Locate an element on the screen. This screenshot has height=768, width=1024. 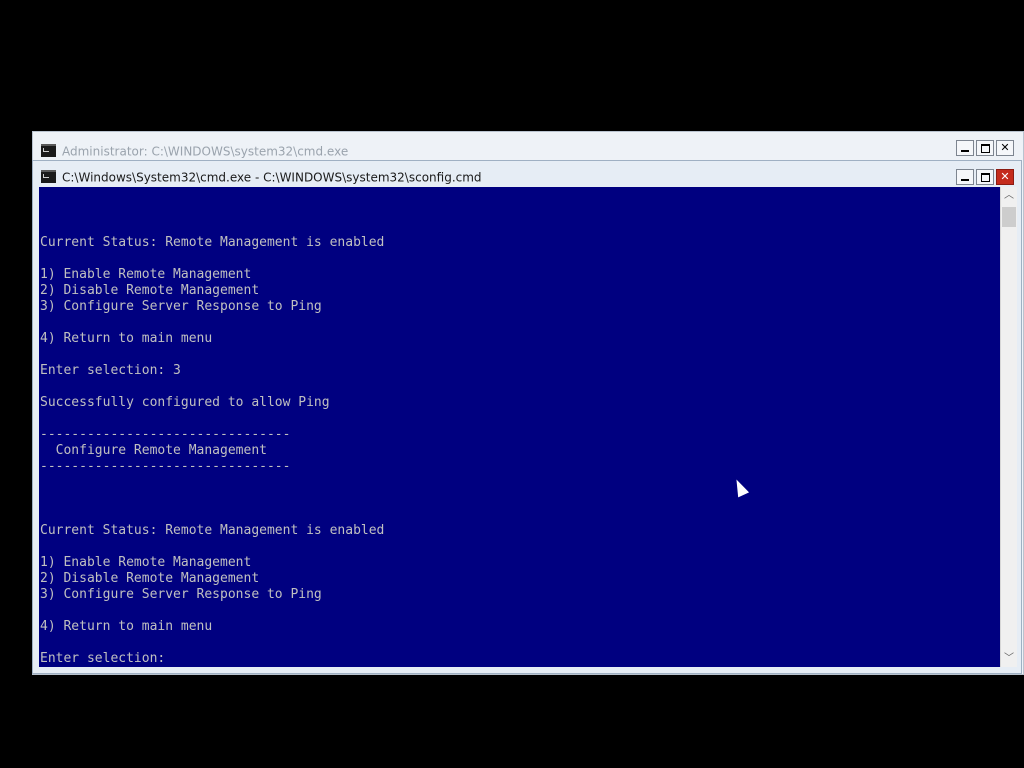
chevron-up-icon: ︿ is located at coordinates (1009, 195).